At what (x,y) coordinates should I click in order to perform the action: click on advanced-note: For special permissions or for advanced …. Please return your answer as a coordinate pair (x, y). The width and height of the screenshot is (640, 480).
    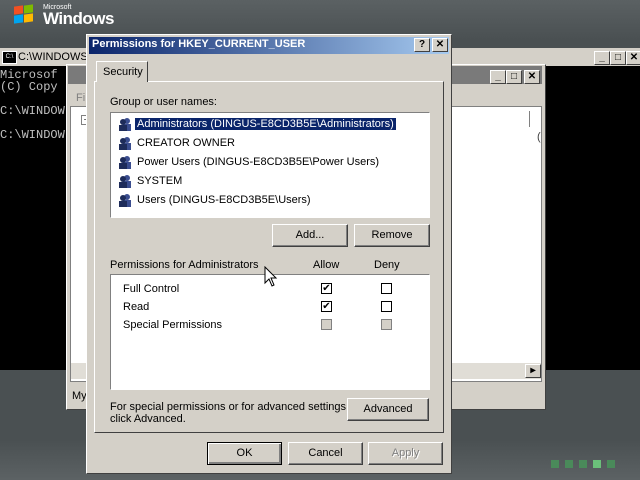
    Looking at the image, I should click on (230, 407).